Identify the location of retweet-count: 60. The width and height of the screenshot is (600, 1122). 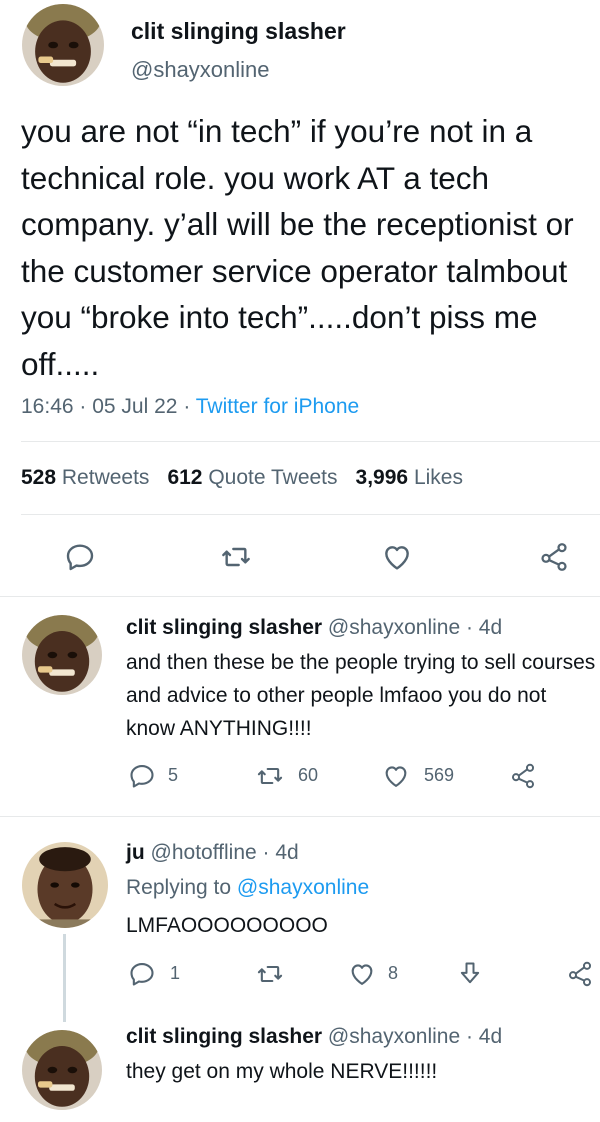
(308, 775).